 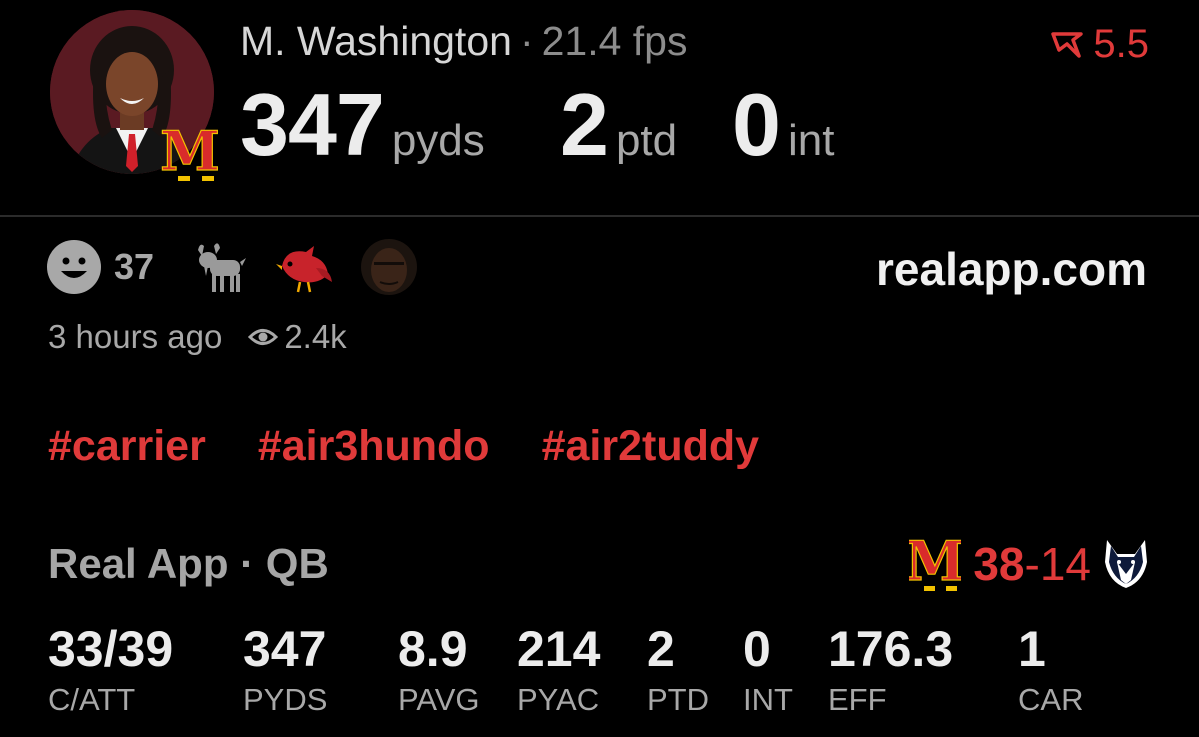 I want to click on eye-icon, so click(x=263, y=337).